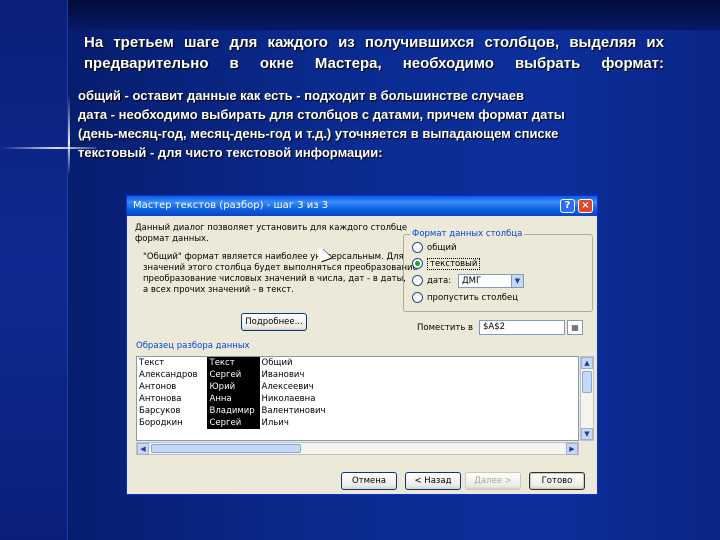 This screenshot has width=720, height=540. What do you see at coordinates (445, 328) in the screenshot?
I see `destination-label: Поместить в` at bounding box center [445, 328].